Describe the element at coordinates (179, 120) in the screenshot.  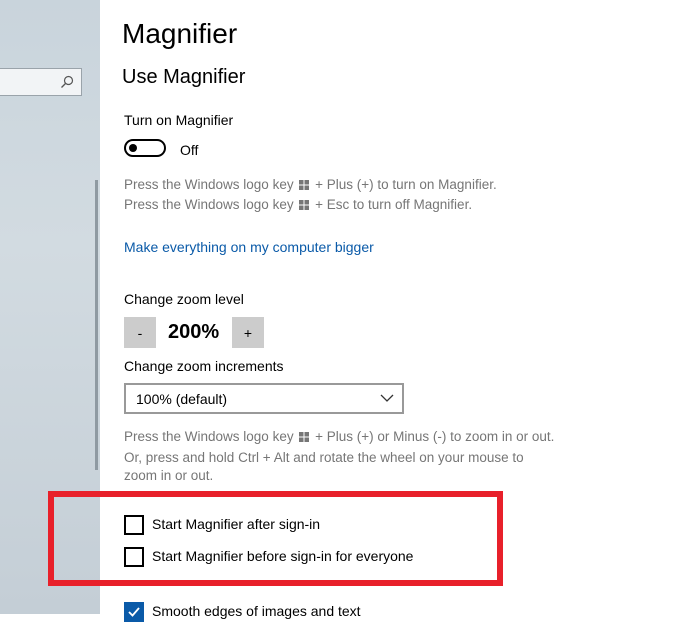
I see `turn-on-magnifier-label: Turn on Magnifier` at that location.